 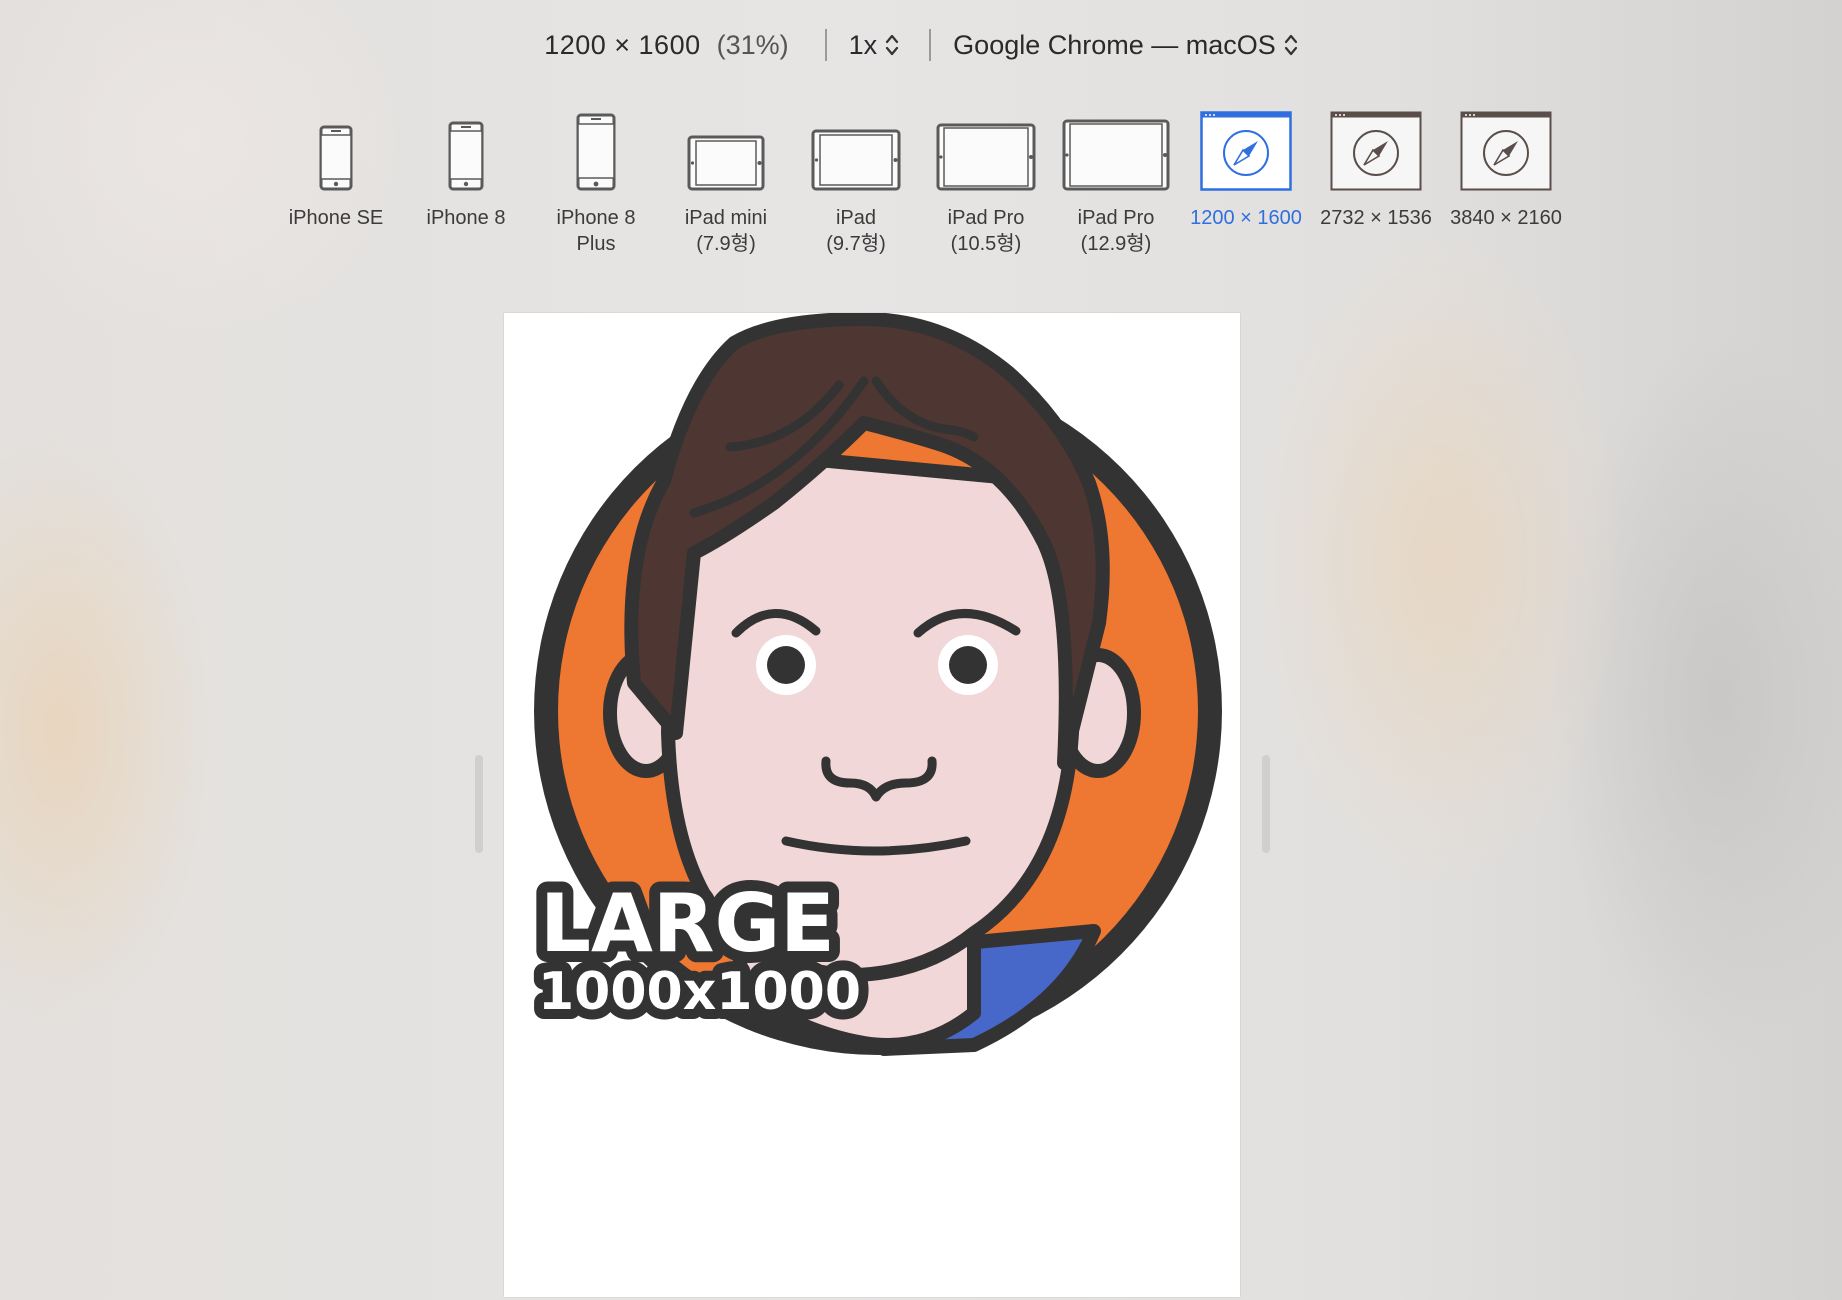 What do you see at coordinates (863, 44) in the screenshot?
I see `scale-value: 1x` at bounding box center [863, 44].